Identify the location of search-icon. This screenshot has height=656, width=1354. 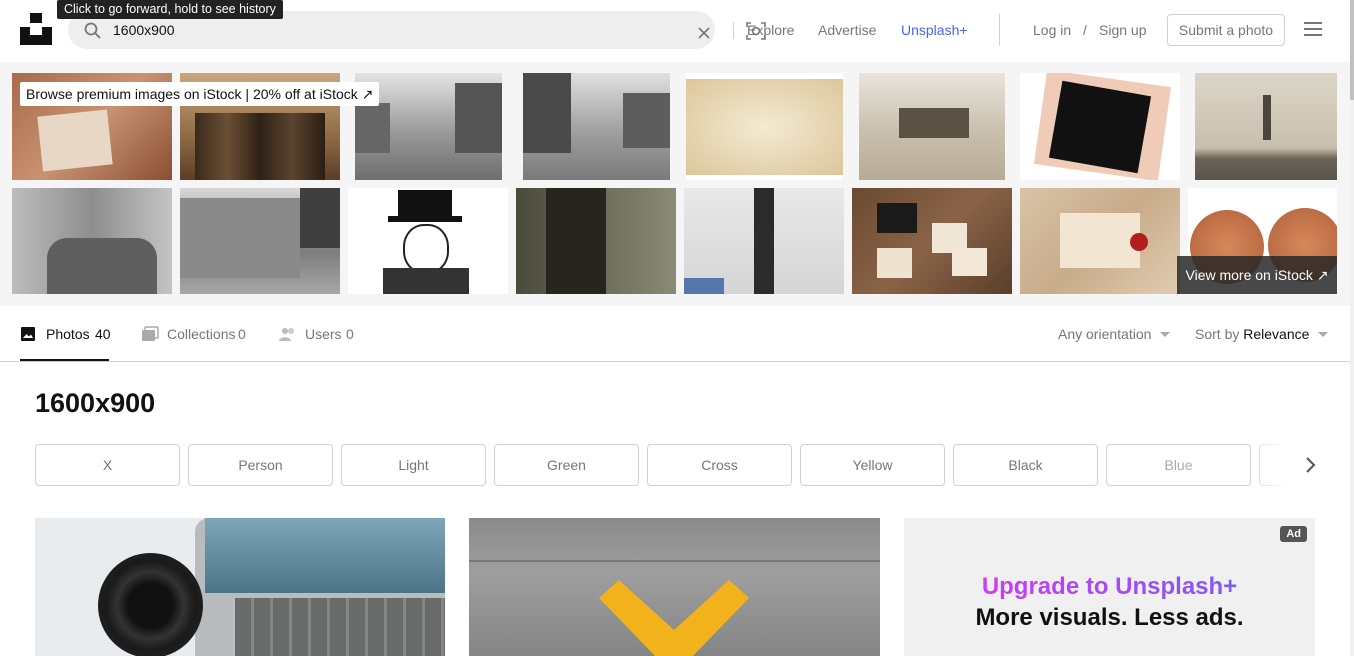
(92, 30).